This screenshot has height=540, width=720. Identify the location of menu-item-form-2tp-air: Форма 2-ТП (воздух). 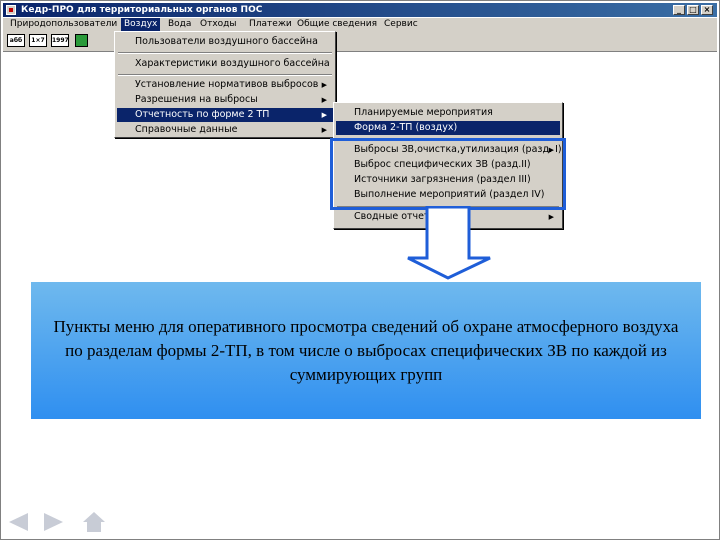
(448, 128).